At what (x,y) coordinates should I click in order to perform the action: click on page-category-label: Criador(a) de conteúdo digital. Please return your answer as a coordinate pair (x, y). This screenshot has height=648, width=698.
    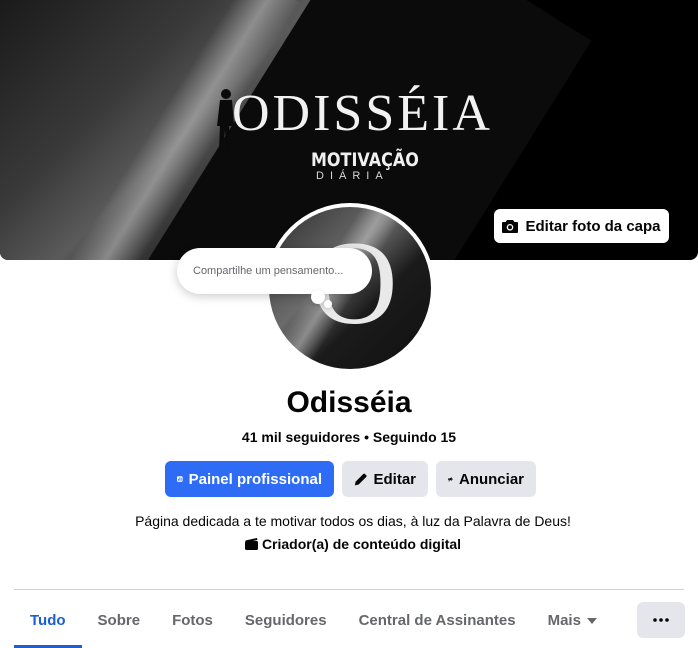
    Looking at the image, I should click on (361, 544).